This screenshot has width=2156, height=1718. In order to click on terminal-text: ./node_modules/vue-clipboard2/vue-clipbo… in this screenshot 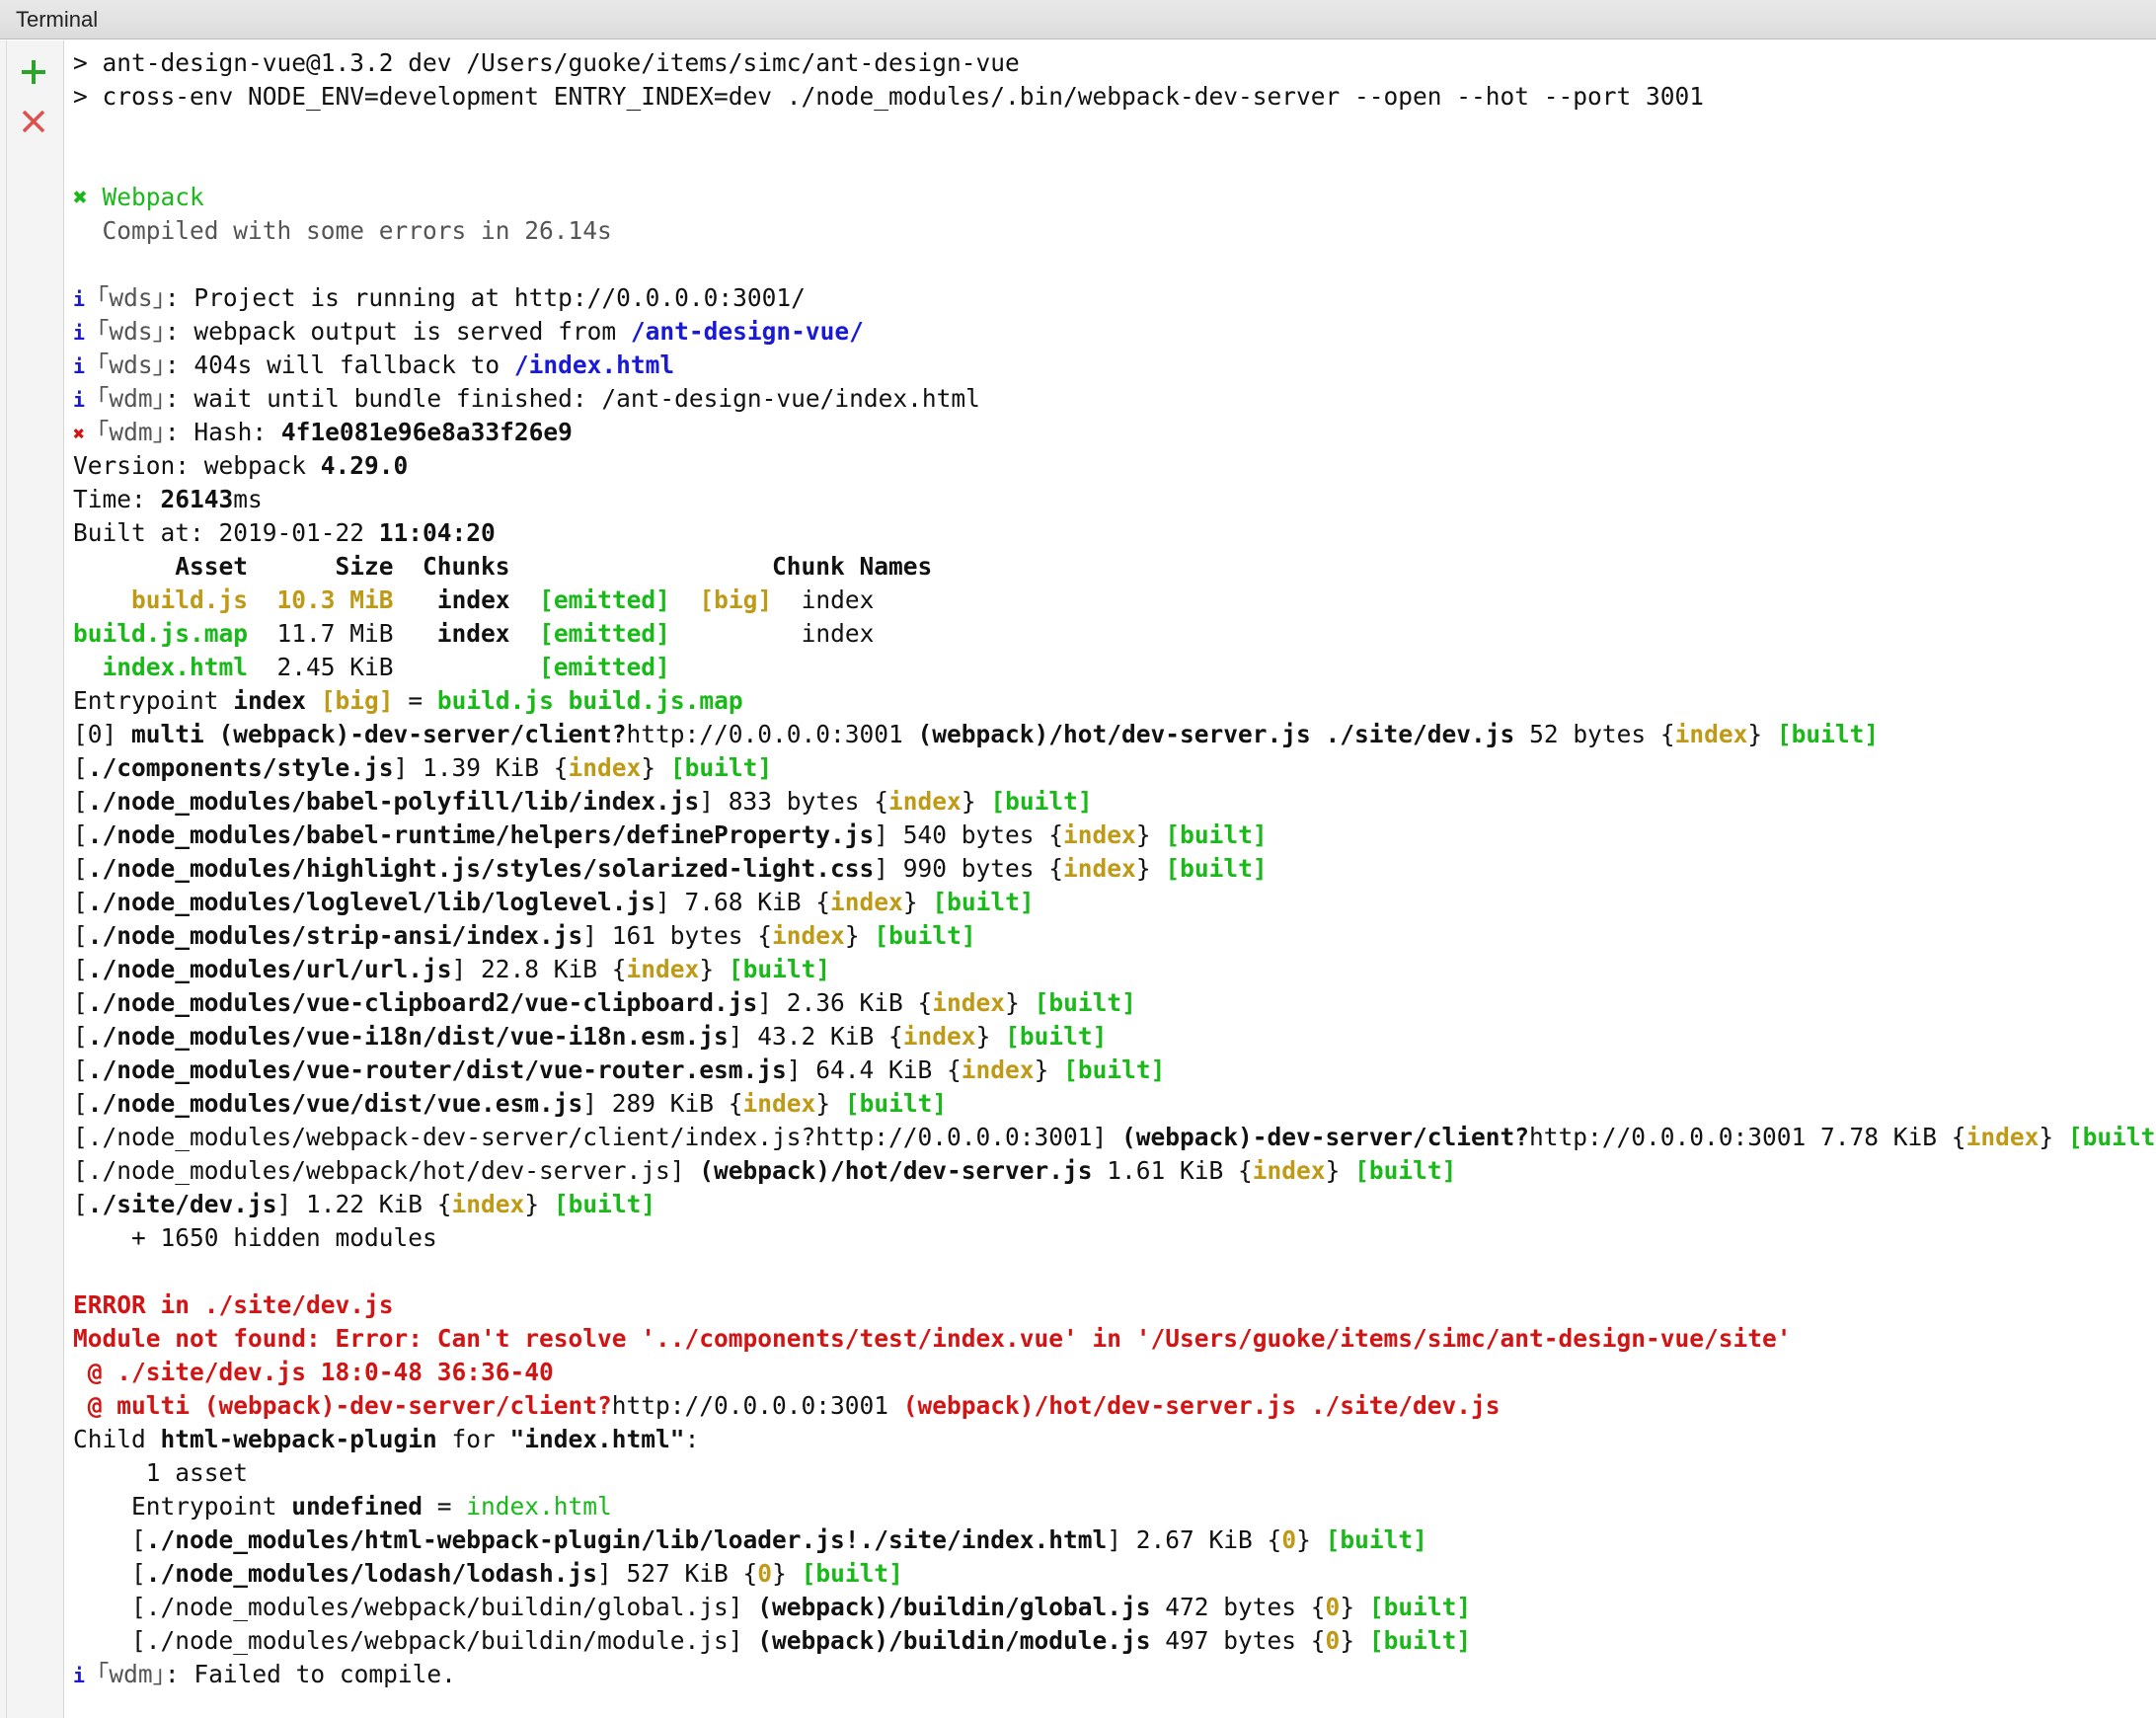, I will do `click(422, 1003)`.